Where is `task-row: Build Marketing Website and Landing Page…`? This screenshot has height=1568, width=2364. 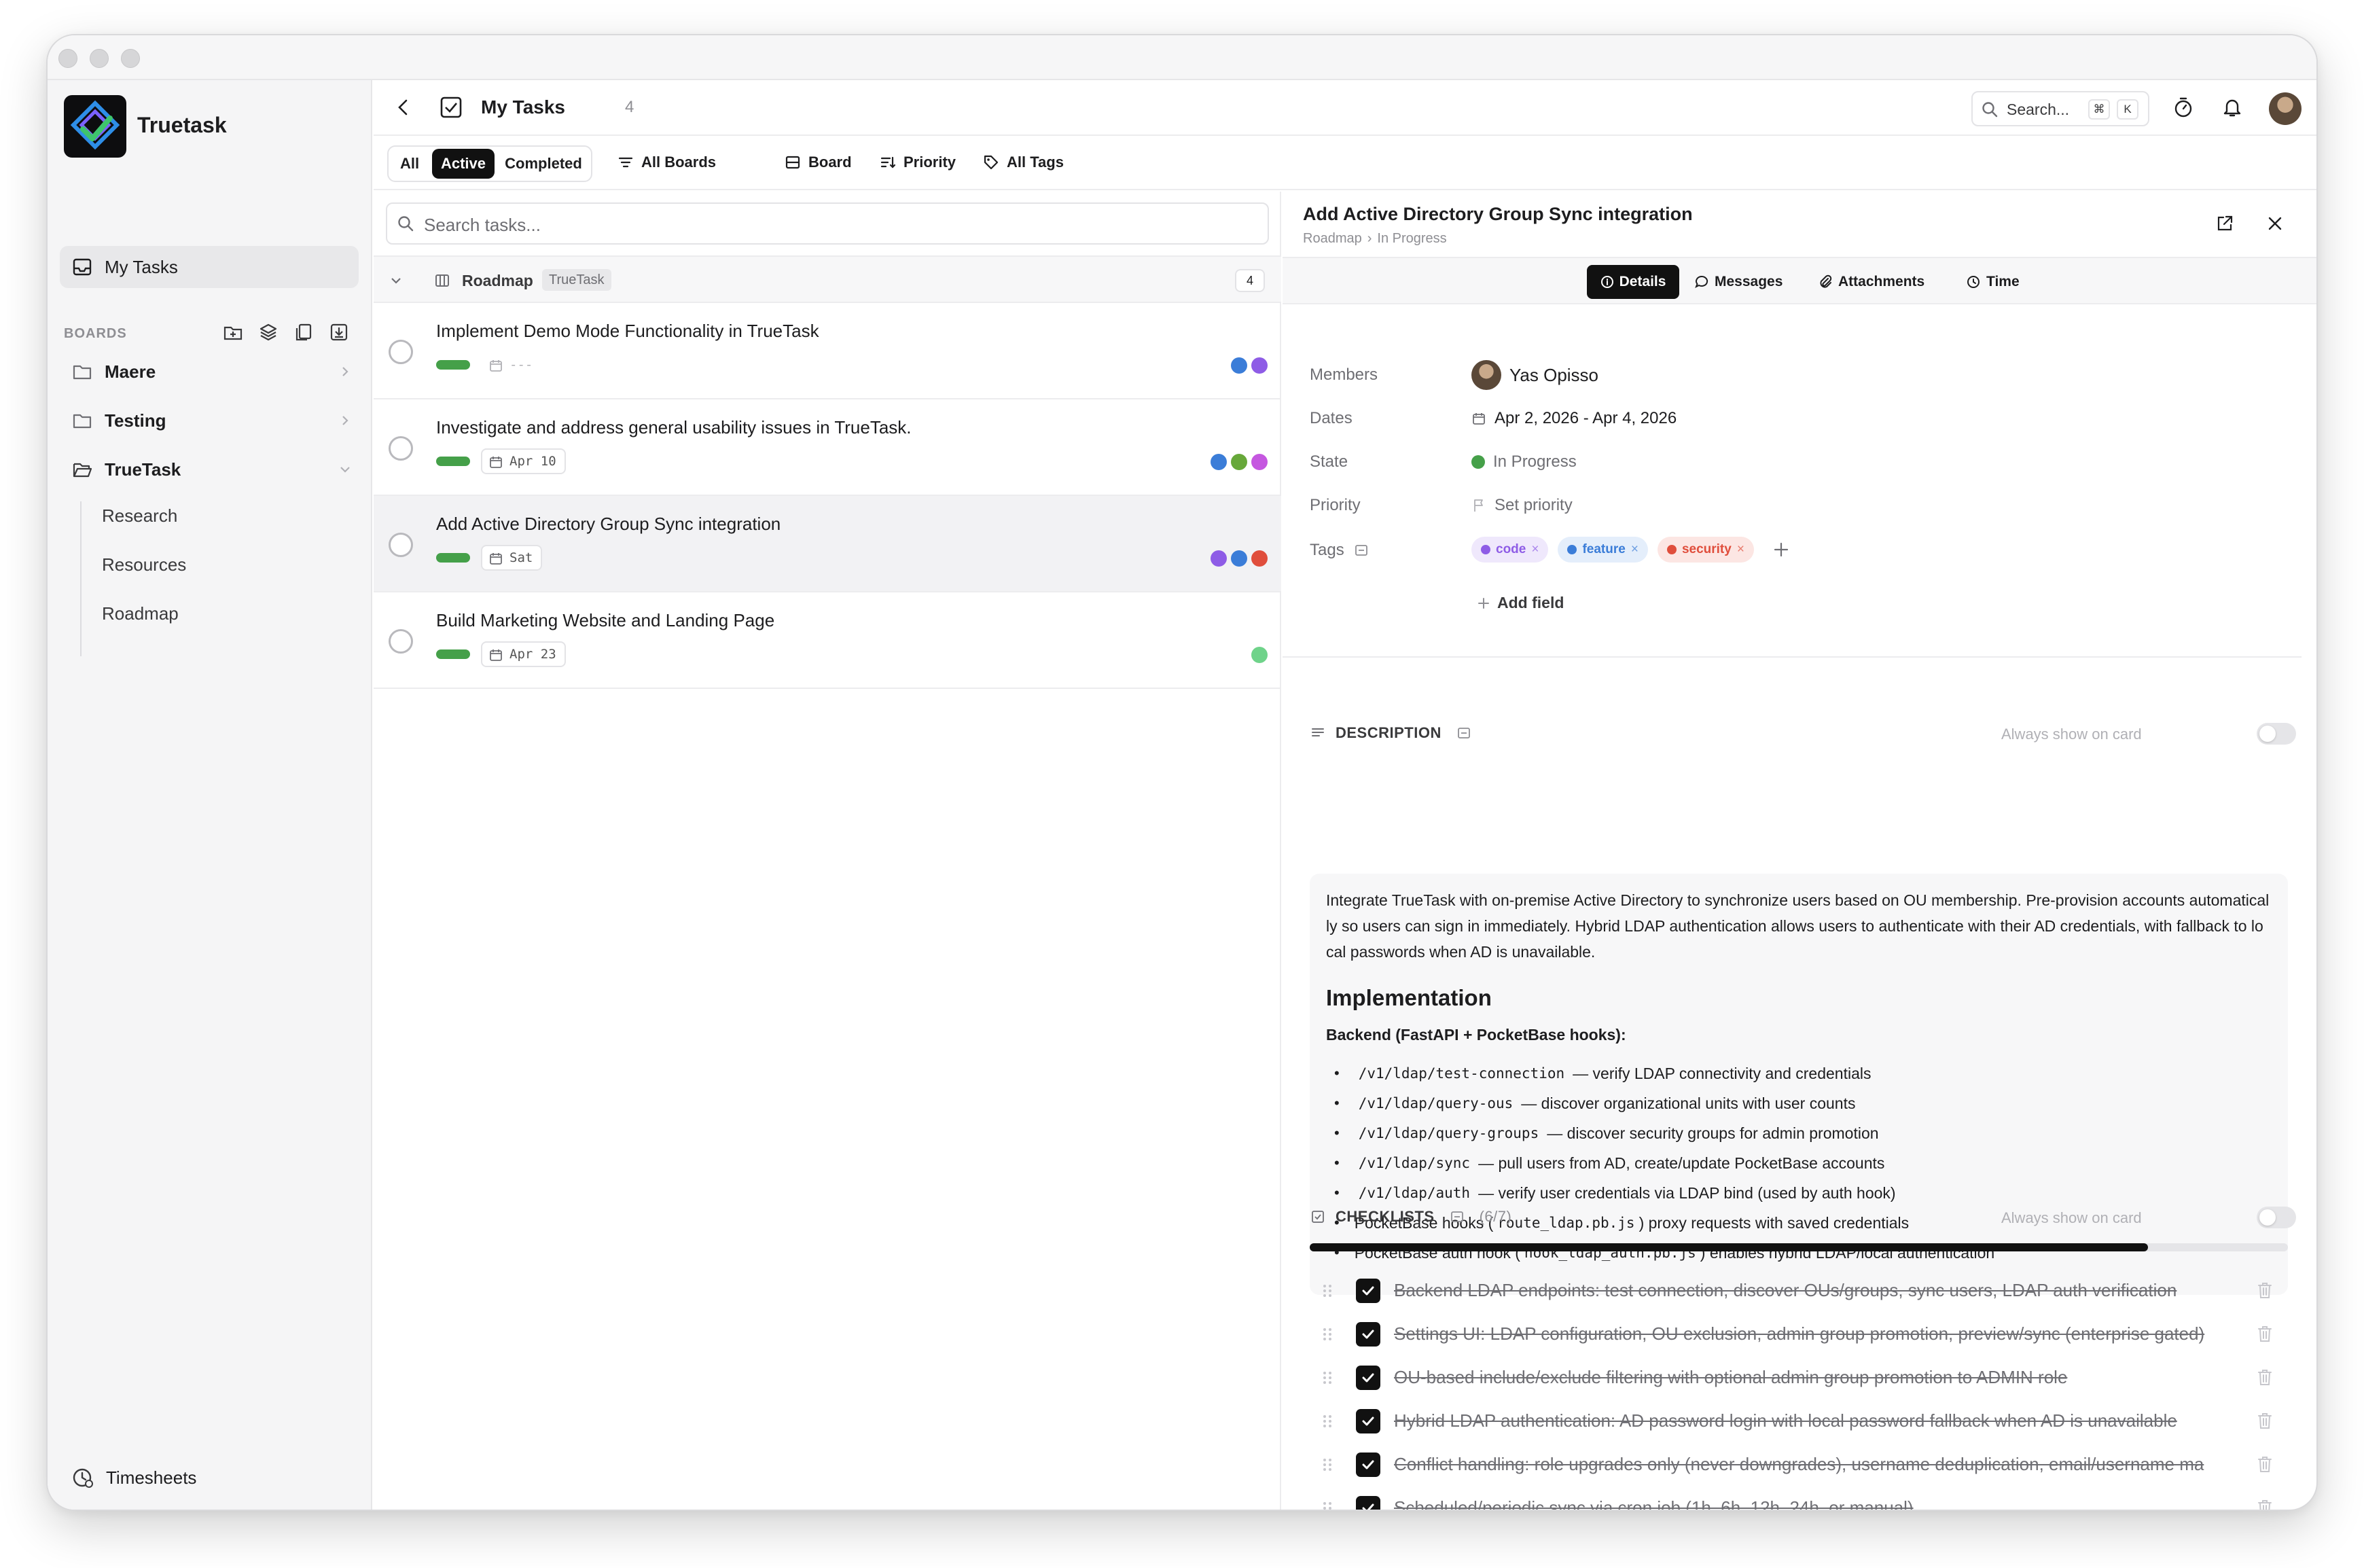 task-row: Build Marketing Website and Landing Page… is located at coordinates (827, 640).